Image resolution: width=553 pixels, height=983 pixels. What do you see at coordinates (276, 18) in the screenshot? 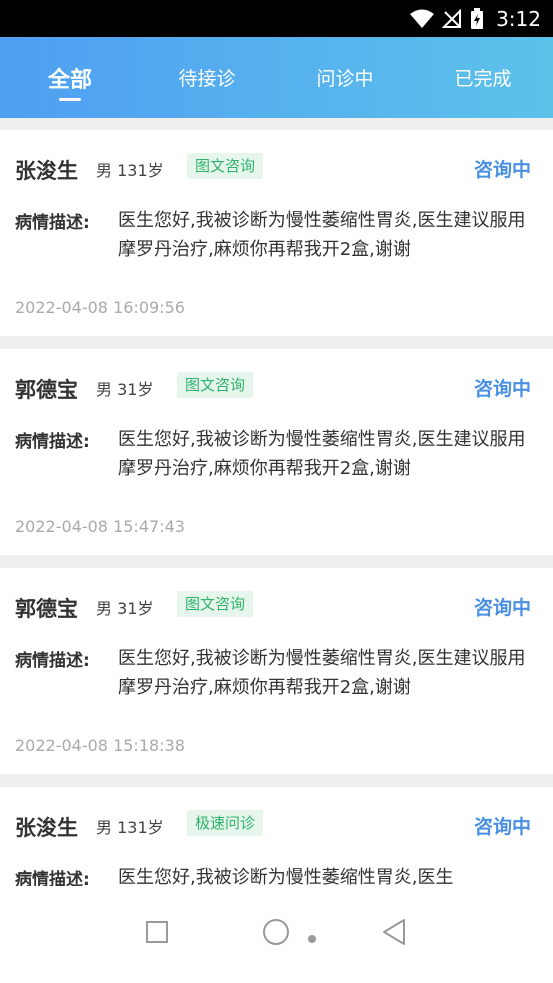
I see `status-bar: 3:12` at bounding box center [276, 18].